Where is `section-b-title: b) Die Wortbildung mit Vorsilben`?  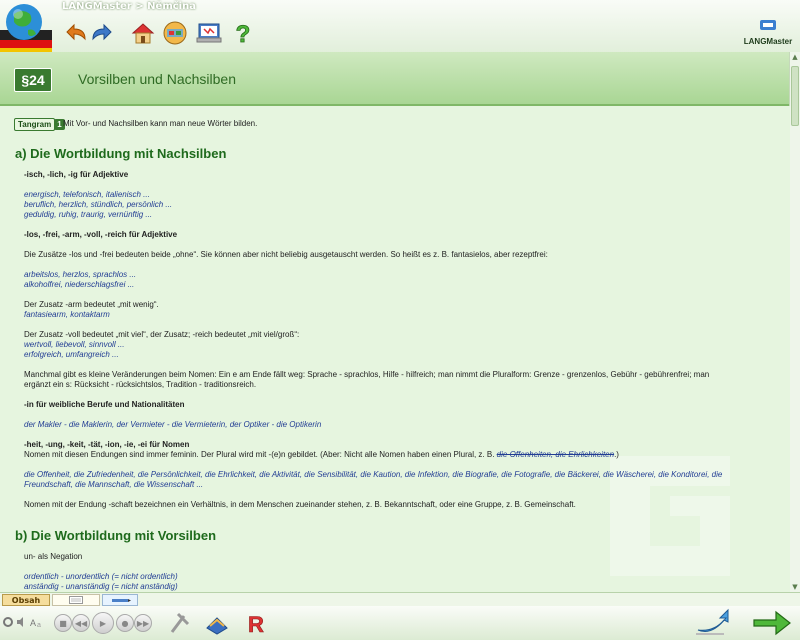
section-b-title: b) Die Wortbildung mit Vorsilben is located at coordinates (116, 535).